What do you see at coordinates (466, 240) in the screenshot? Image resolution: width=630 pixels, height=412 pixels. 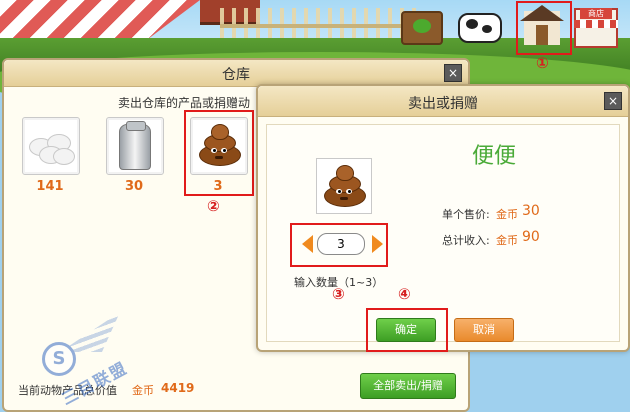 I see `total-income-label: 总计收入:` at bounding box center [466, 240].